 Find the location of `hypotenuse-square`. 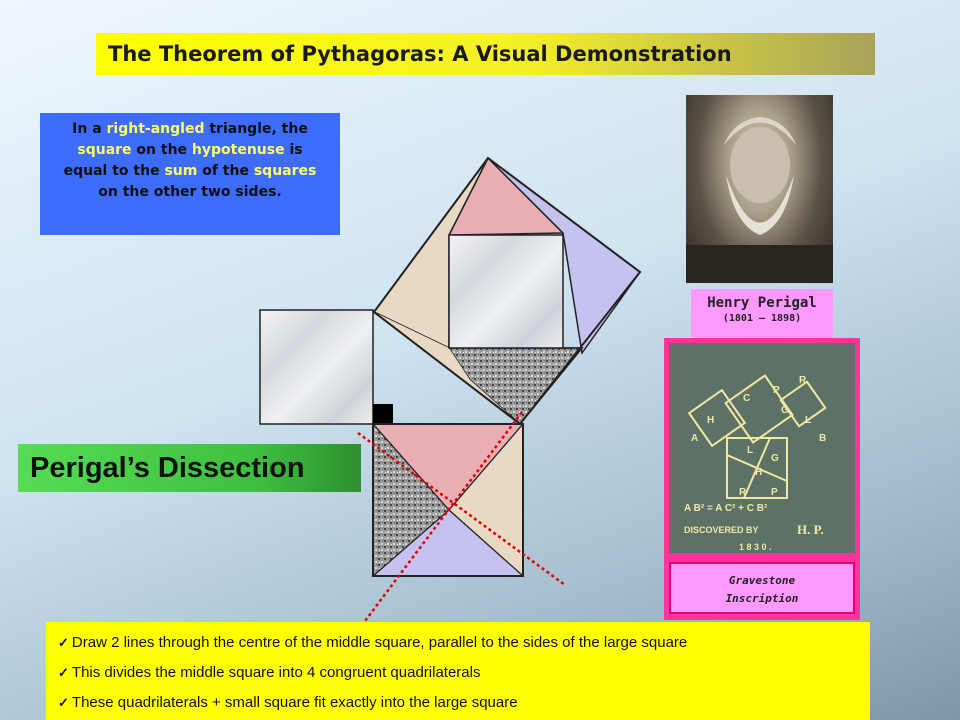

hypotenuse-square is located at coordinates (507, 291).